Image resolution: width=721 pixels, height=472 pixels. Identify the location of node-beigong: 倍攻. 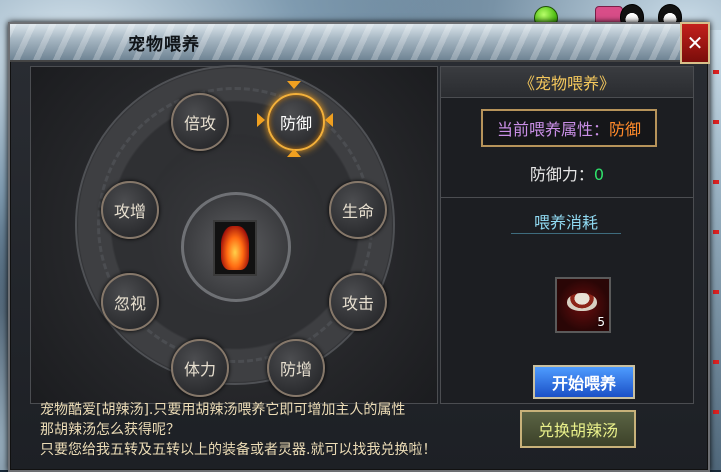
(200, 122).